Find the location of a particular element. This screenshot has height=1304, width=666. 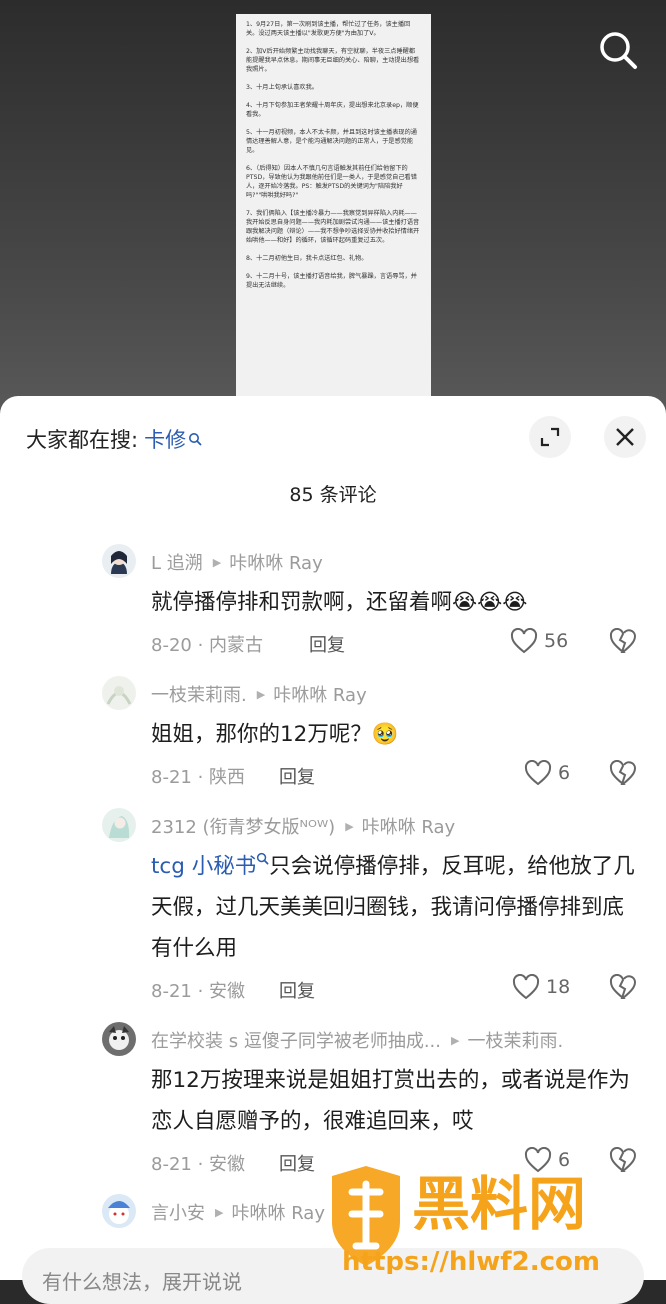

comment-username: 言小安 is located at coordinates (178, 1212).